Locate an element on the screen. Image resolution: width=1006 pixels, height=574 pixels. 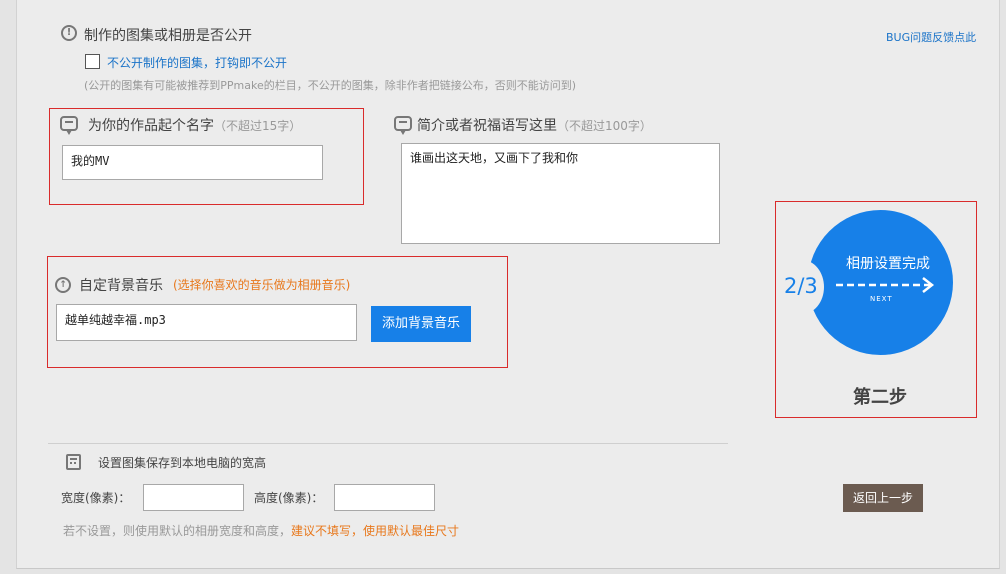
height-label: 高度(像素)： is located at coordinates (289, 498).